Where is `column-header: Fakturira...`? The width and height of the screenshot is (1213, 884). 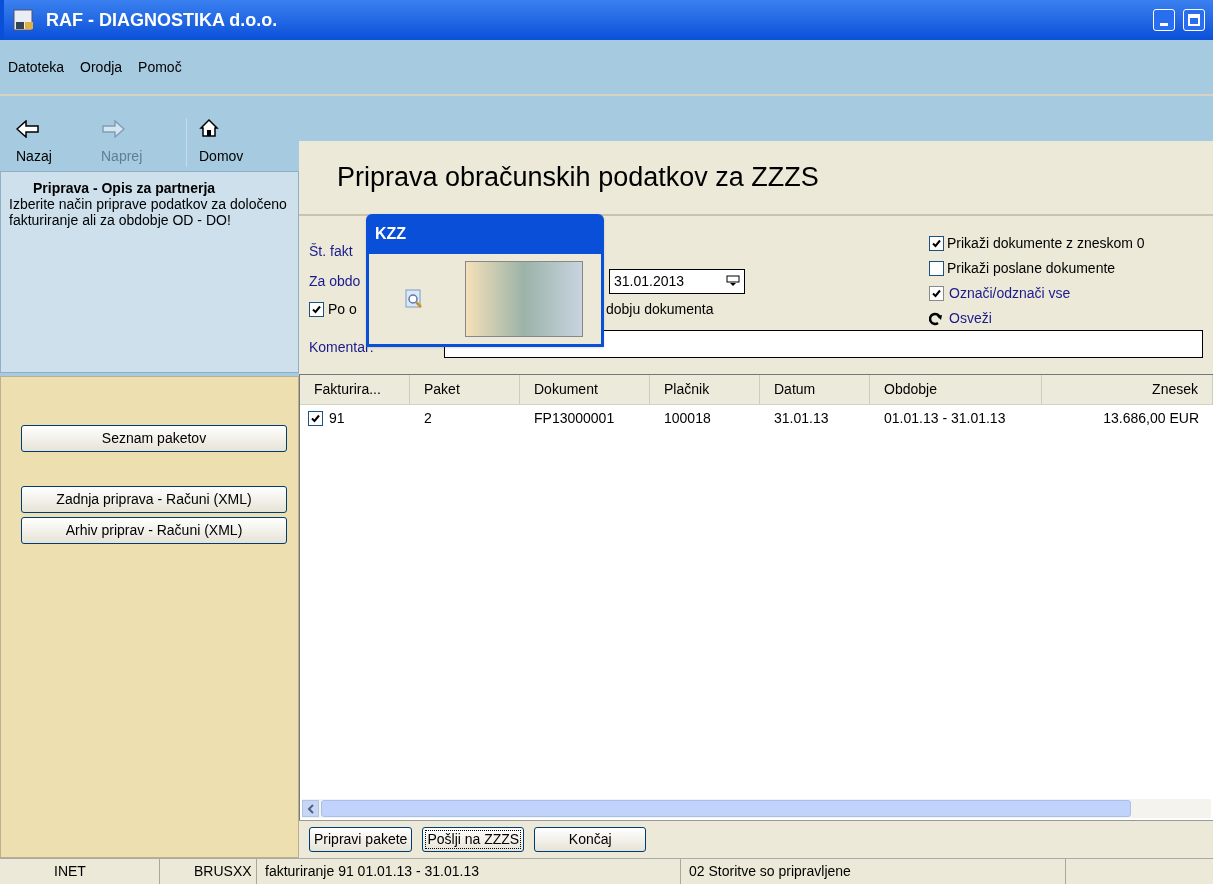
column-header: Fakturira... is located at coordinates (355, 389).